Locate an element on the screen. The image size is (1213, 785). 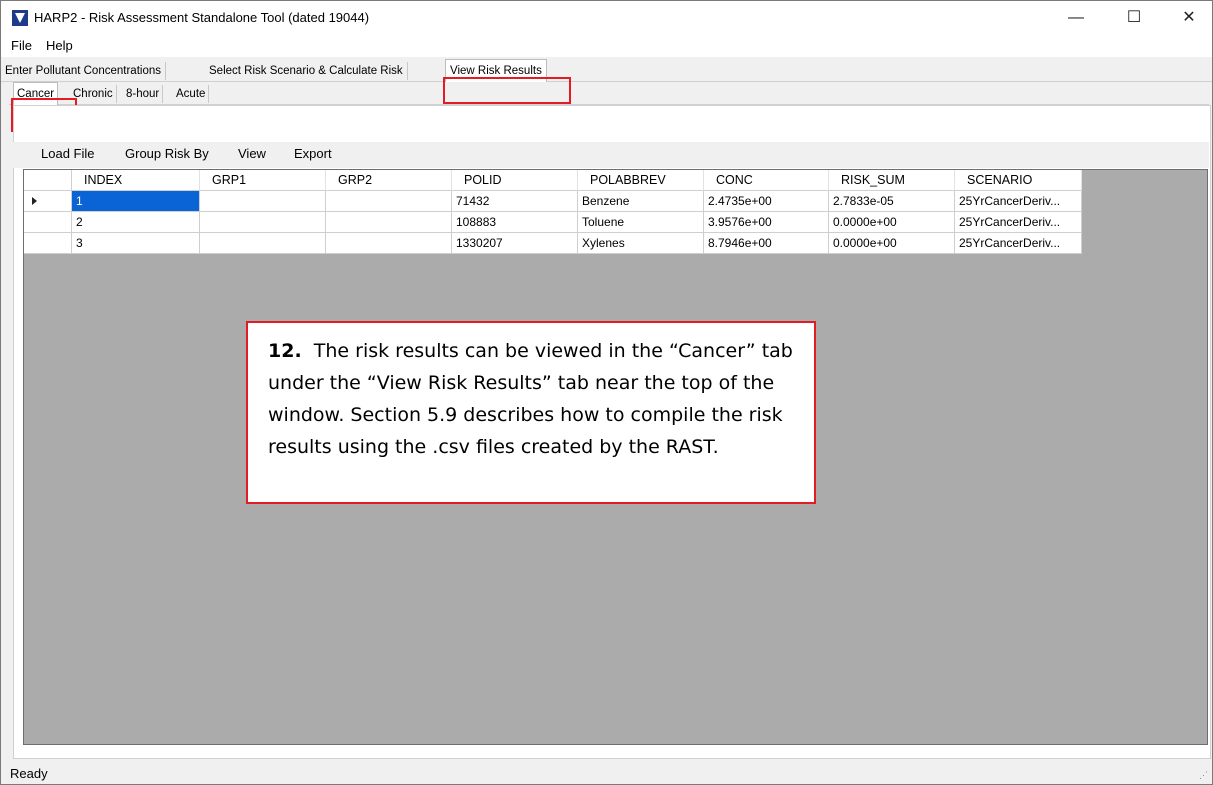
maximize-button: ☐ is located at coordinates (1134, 18).